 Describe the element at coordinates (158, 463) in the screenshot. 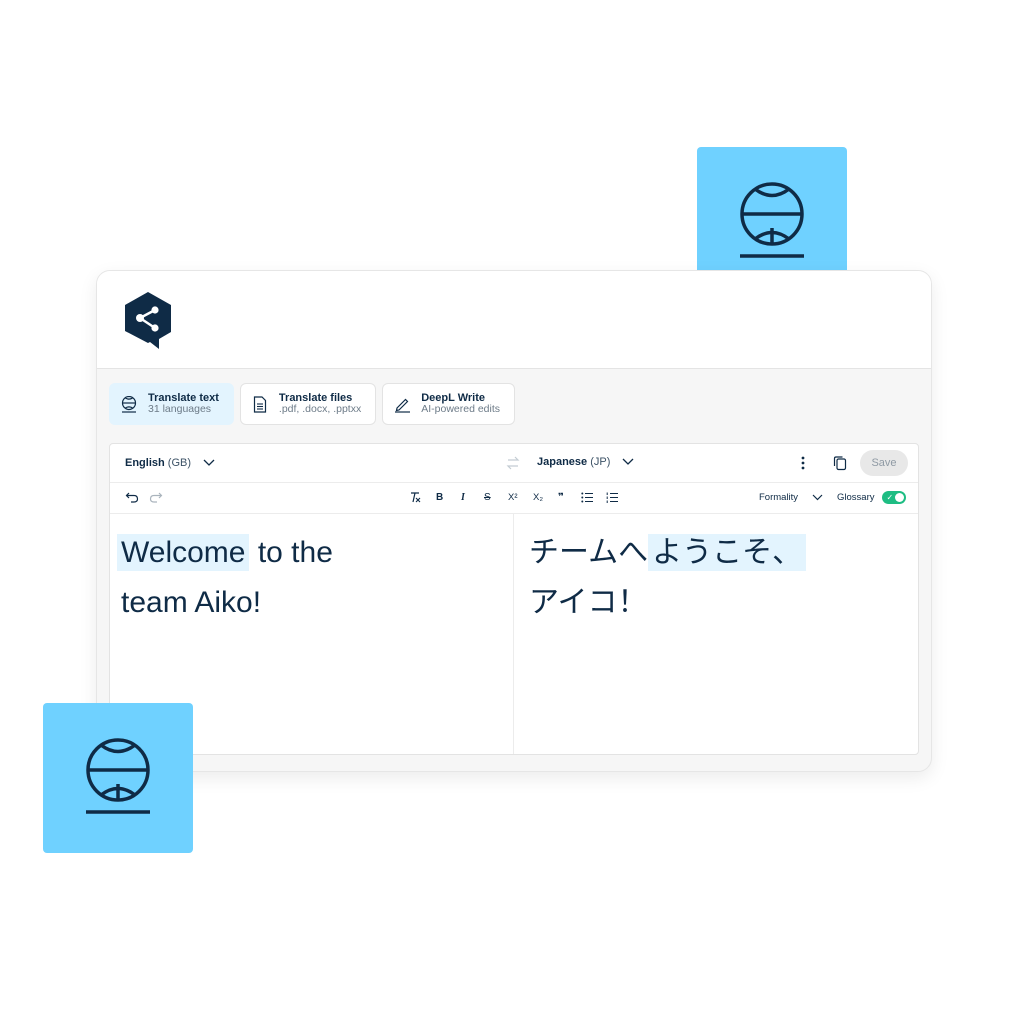

I see `source-language-label: English (GB)` at that location.